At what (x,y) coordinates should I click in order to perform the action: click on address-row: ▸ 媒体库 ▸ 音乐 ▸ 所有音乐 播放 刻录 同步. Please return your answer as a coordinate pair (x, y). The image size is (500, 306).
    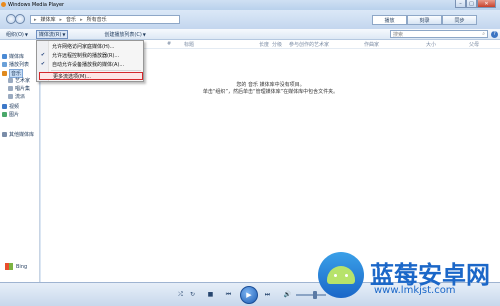
    Looking at the image, I should click on (250, 19).